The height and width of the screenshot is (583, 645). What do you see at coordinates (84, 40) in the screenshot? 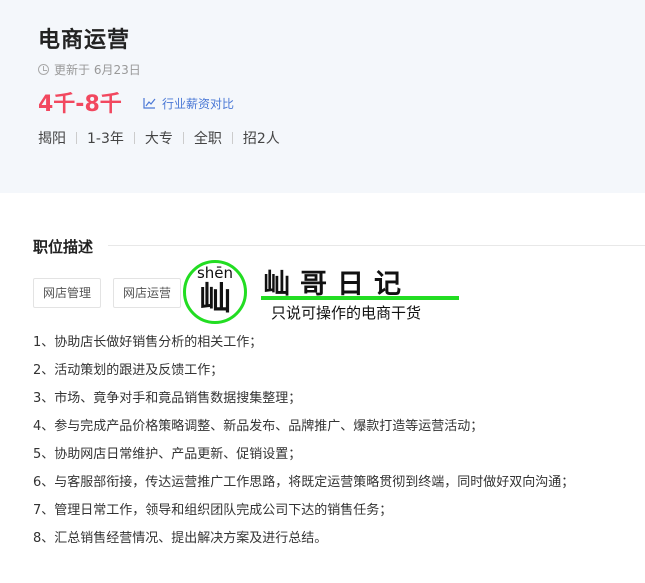
I see `job-title: 电商运营` at bounding box center [84, 40].